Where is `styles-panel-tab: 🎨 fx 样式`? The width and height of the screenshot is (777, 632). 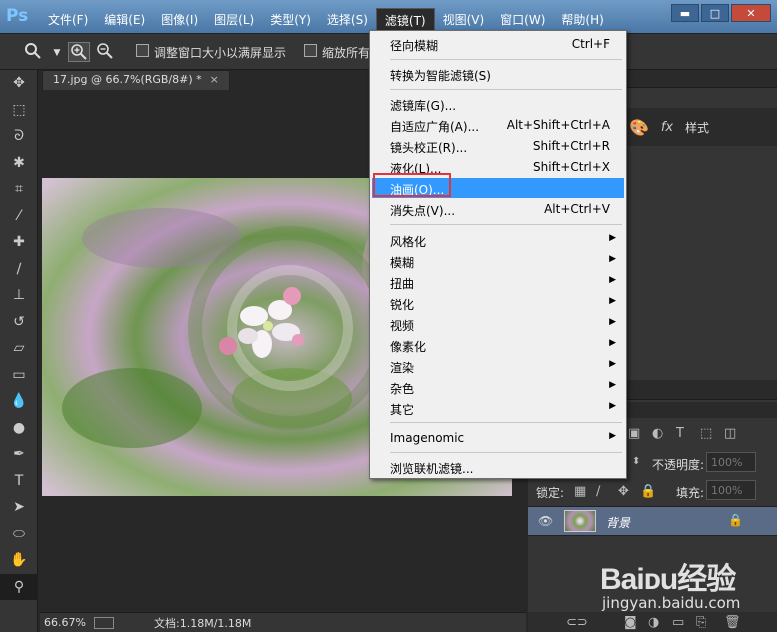
styles-panel-tab: 🎨 fx 样式 is located at coordinates (701, 127).